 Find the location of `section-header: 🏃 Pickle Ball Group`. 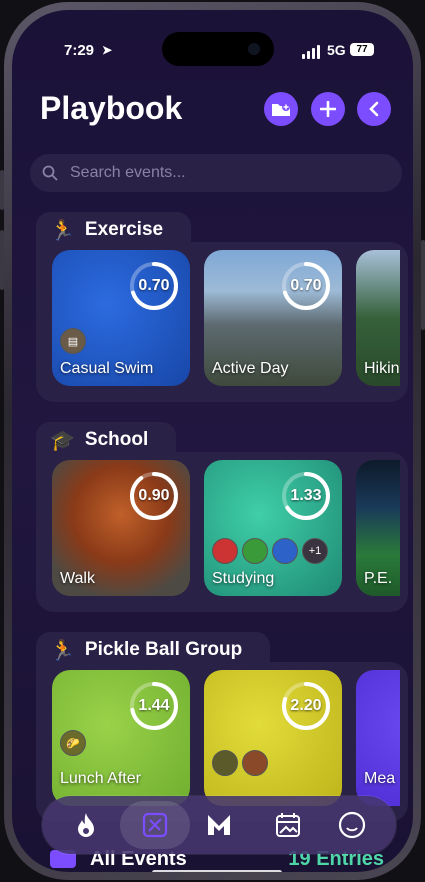

section-header: 🏃 Pickle Ball Group is located at coordinates (153, 650).